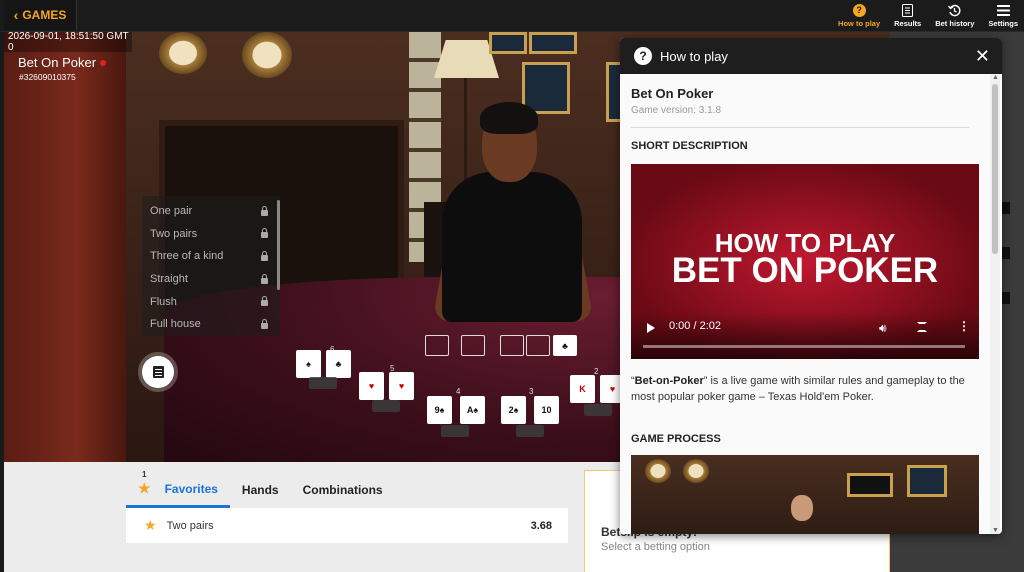 This screenshot has width=1024, height=572. What do you see at coordinates (546, 410) in the screenshot?
I see `hand-card: 10` at bounding box center [546, 410].